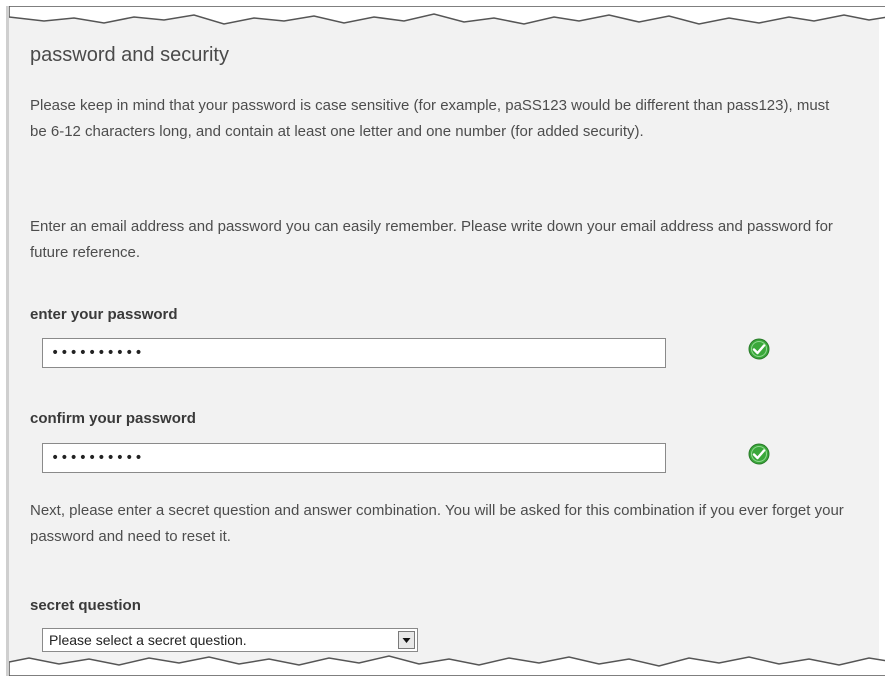 Image resolution: width=885 pixels, height=682 pixels. What do you see at coordinates (447, 15) in the screenshot?
I see `torn-edge-top` at bounding box center [447, 15].